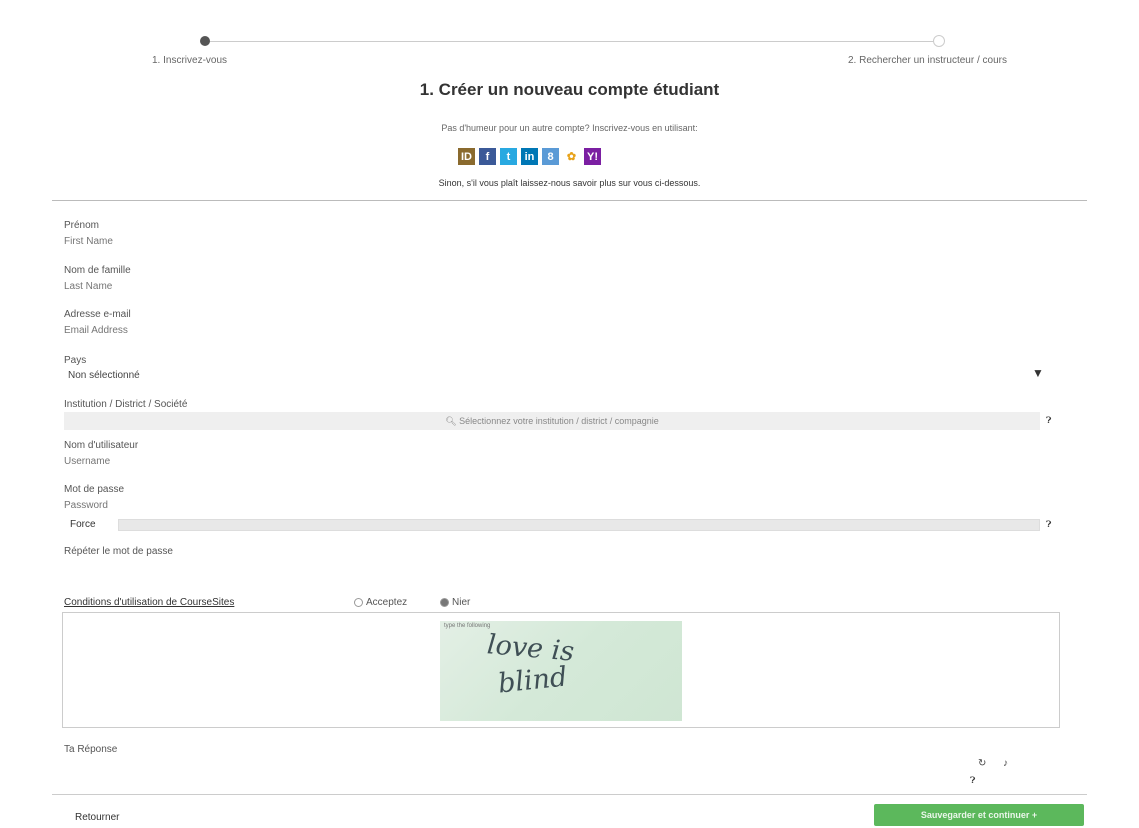  I want to click on institution-help-icon: ❓︎, so click(1048, 420).